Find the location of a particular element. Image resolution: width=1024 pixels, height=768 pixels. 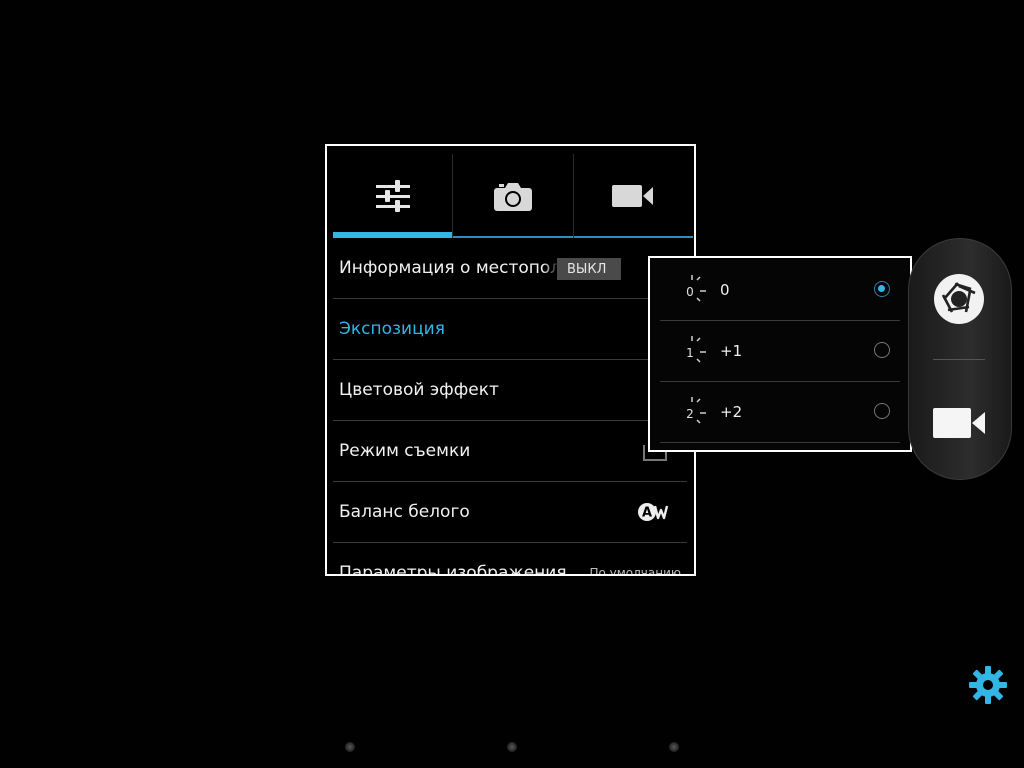

switch-divider is located at coordinates (959, 359).